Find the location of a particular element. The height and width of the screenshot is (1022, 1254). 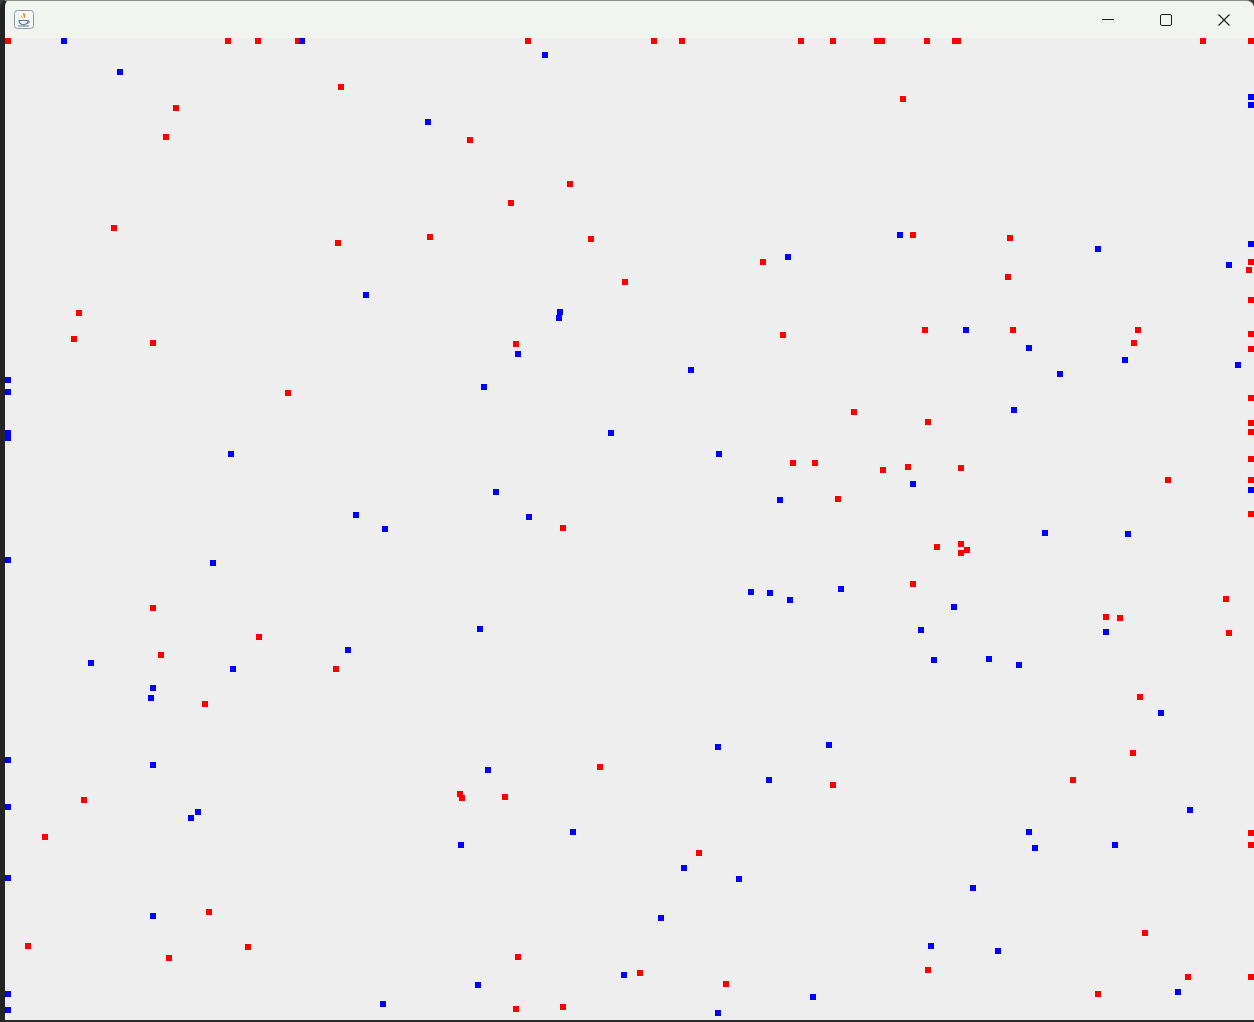

close-icon is located at coordinates (1224, 19).